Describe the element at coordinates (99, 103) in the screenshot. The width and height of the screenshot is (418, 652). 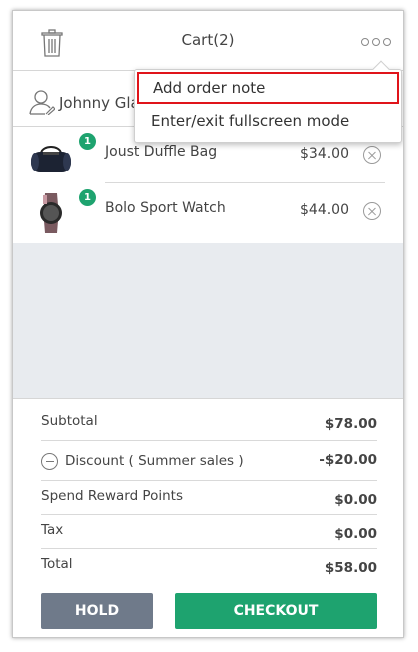
I see `customer-name: Johnny Gla` at that location.